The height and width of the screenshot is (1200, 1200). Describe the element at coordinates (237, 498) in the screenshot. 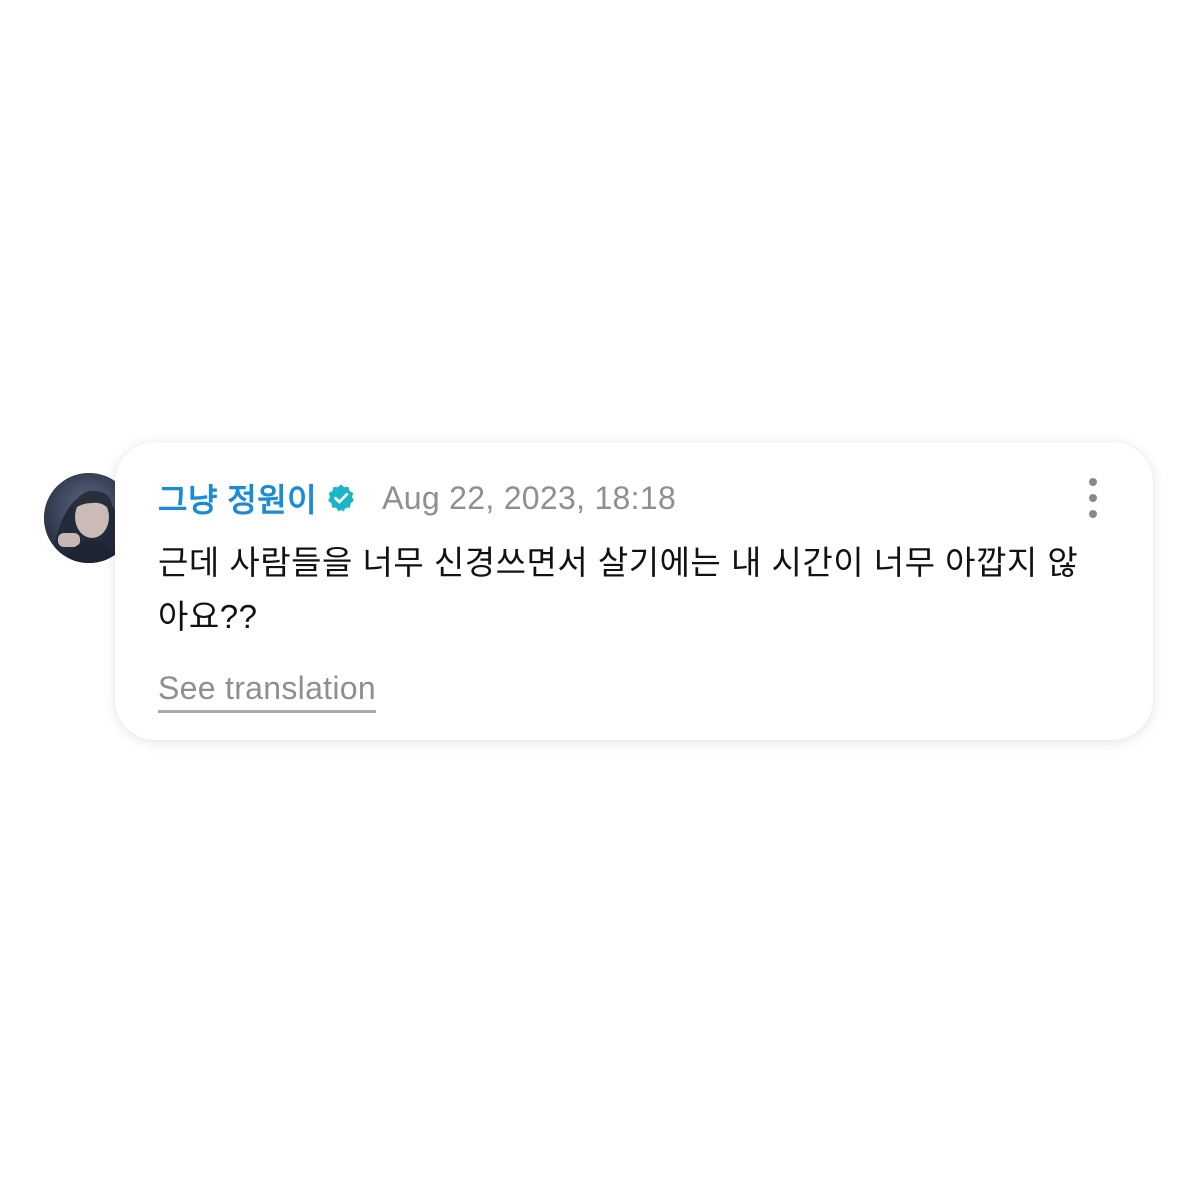

I see `author-name: 그냥 정원이` at that location.